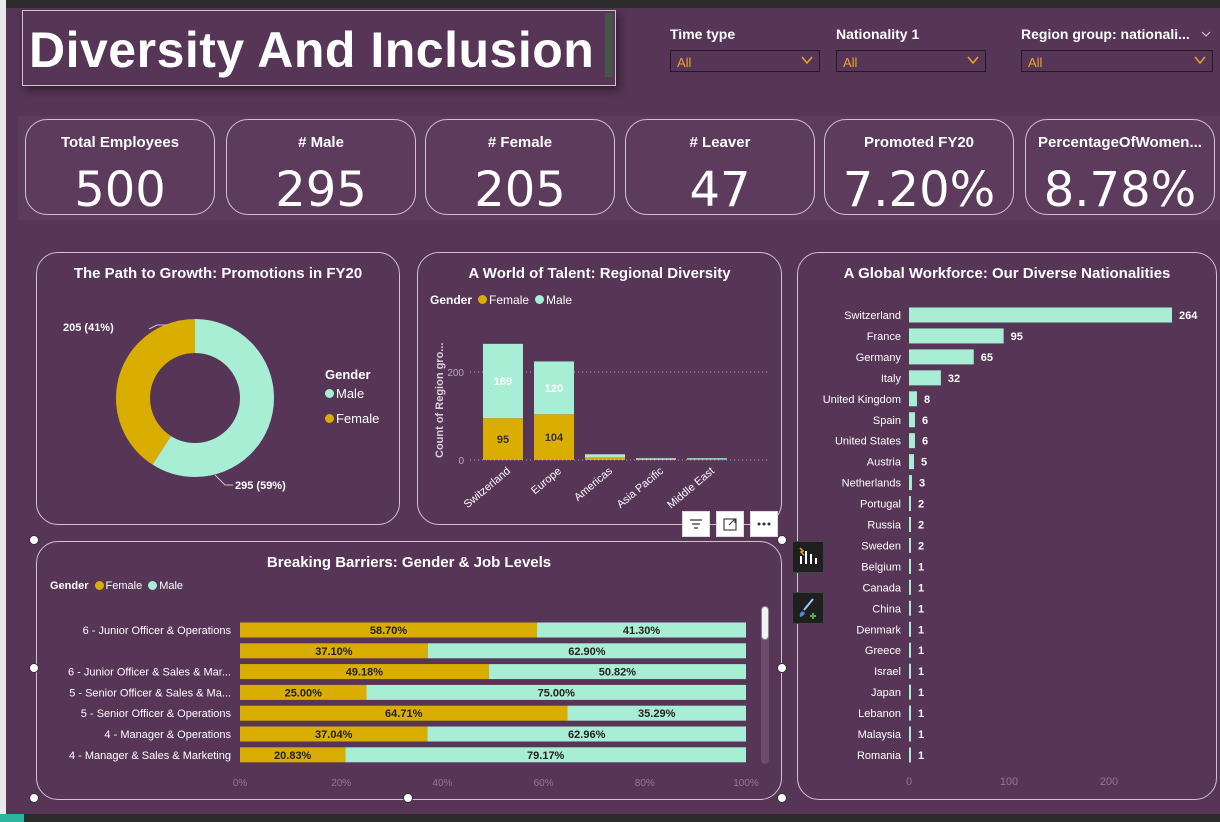  Describe the element at coordinates (881, 546) in the screenshot. I see `category-label: Sweden` at that location.